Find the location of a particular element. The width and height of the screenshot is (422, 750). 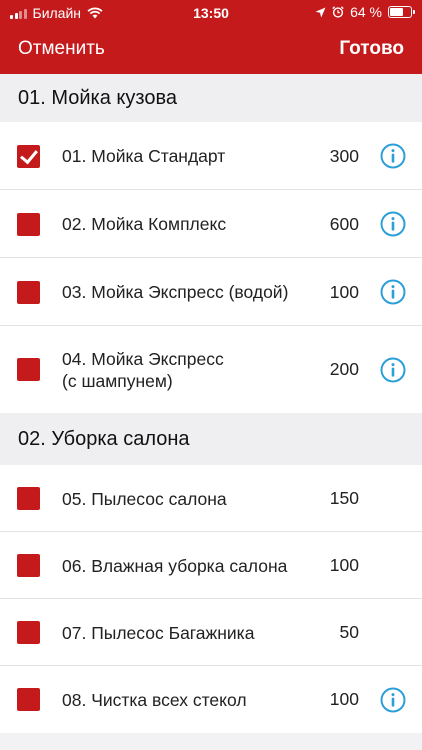

item-price: 300 is located at coordinates (344, 155).